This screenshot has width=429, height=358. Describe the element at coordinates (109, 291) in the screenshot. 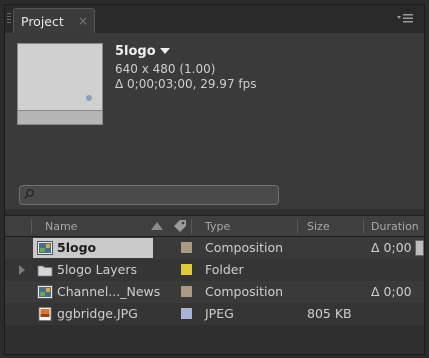

I see `item-name: Channel..._News` at that location.